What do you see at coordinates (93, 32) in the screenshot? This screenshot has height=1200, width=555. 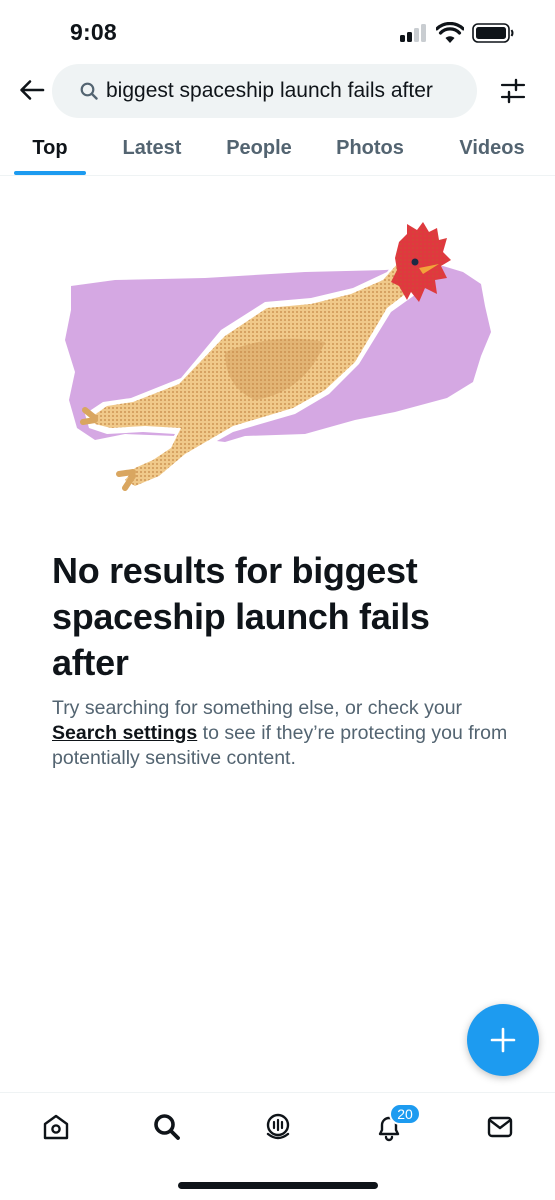 I see `status-time: 9:08` at bounding box center [93, 32].